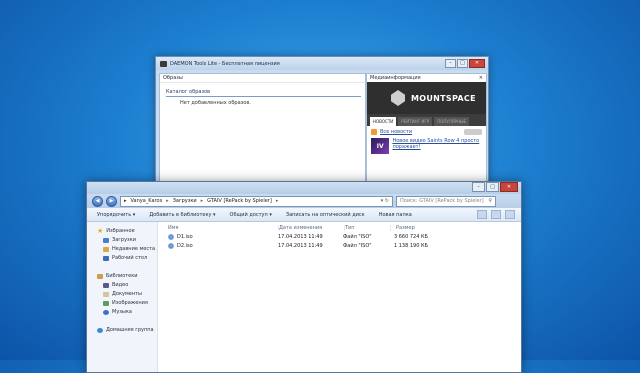 The height and width of the screenshot is (373, 640). What do you see at coordinates (147, 201) in the screenshot?
I see `breadcrumb-user: Vanya_Karos` at bounding box center [147, 201].